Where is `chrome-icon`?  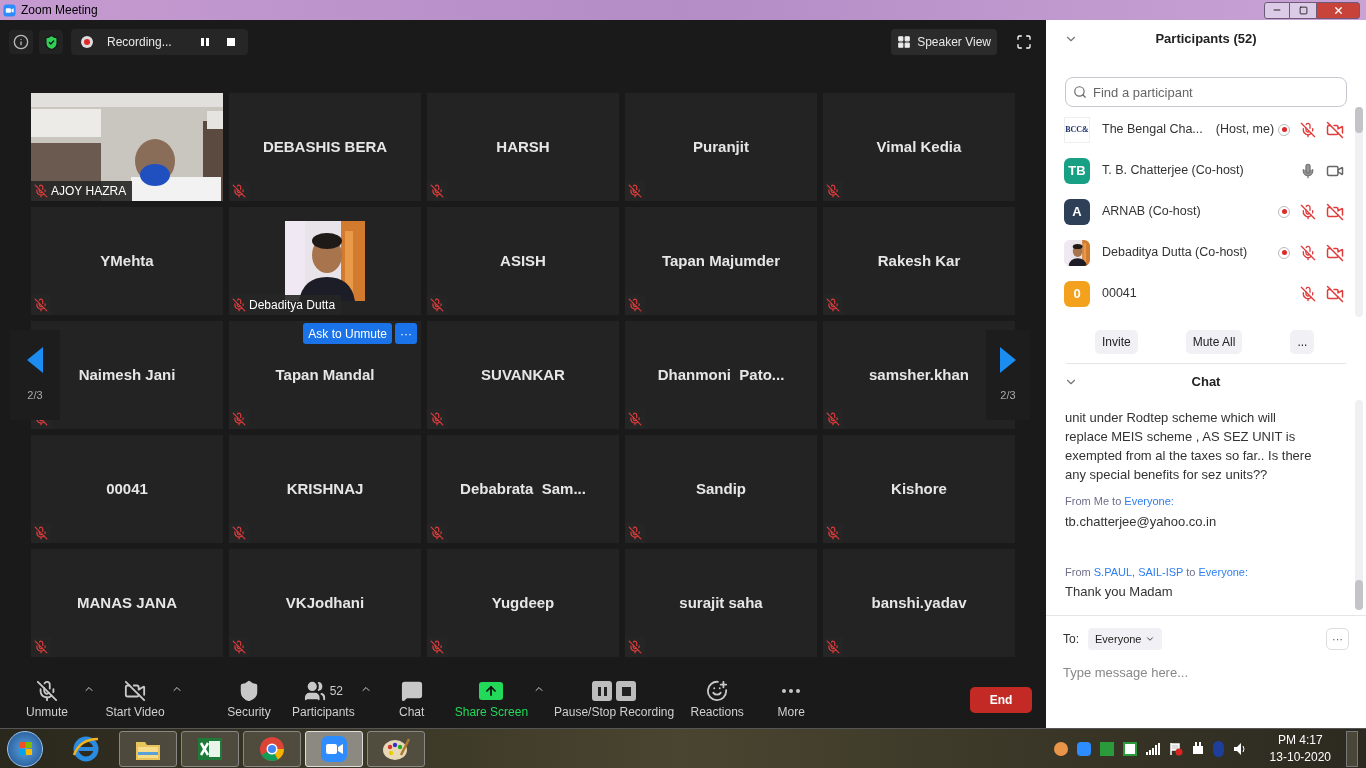 chrome-icon is located at coordinates (272, 748).